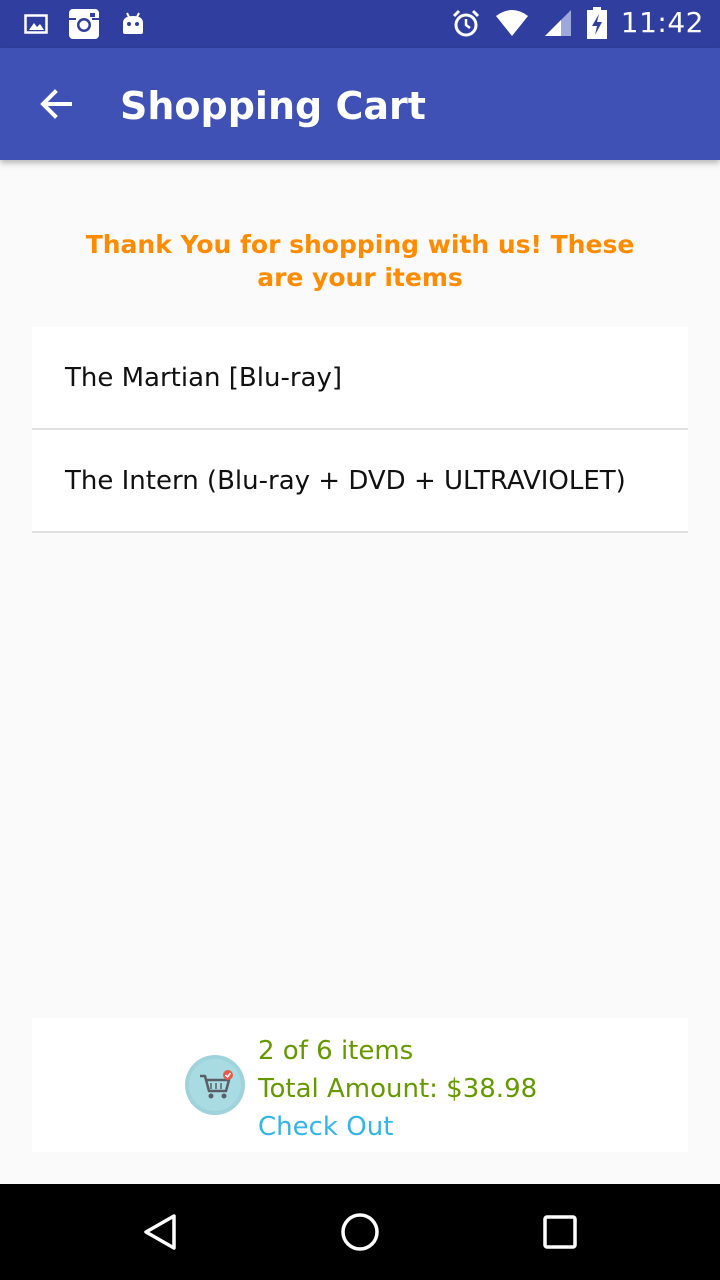  What do you see at coordinates (557, 22) in the screenshot?
I see `signal-icon` at bounding box center [557, 22].